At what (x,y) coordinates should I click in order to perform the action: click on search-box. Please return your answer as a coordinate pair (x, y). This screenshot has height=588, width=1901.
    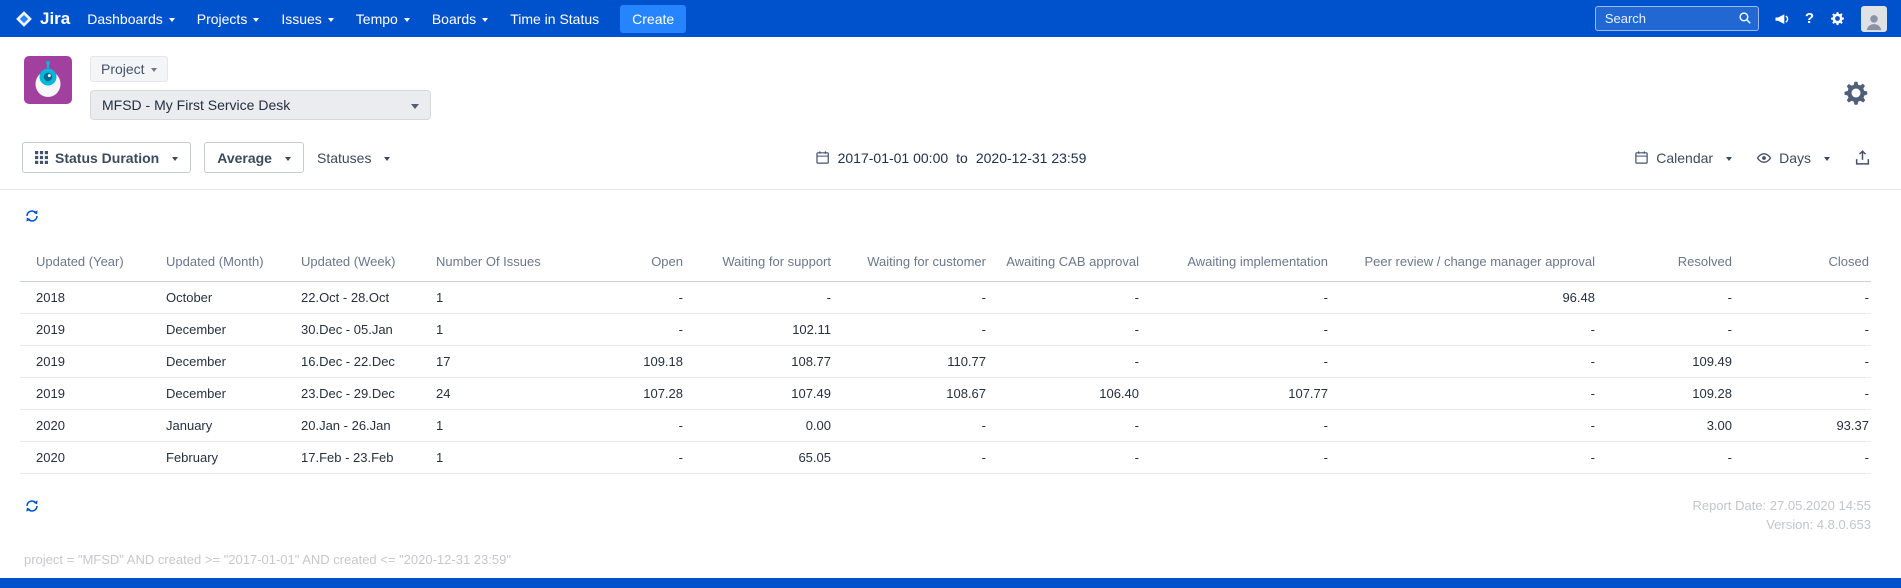
    Looking at the image, I should click on (1676, 18).